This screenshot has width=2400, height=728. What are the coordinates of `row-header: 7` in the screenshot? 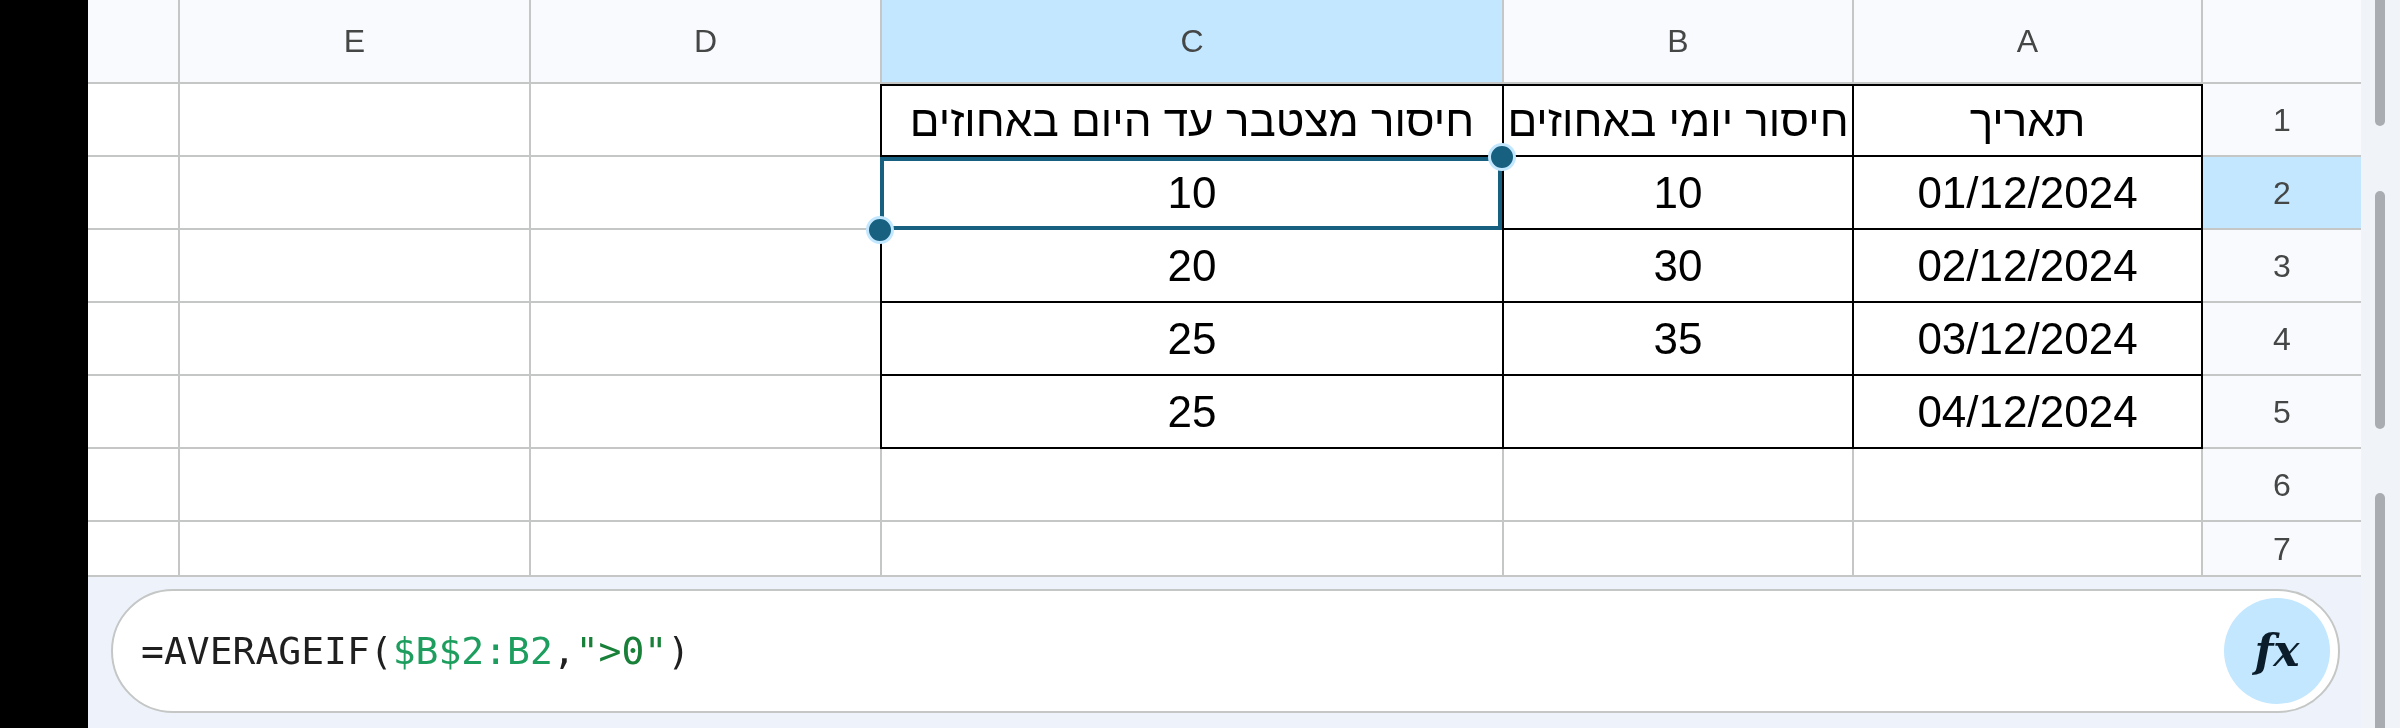 It's located at (2282, 549).